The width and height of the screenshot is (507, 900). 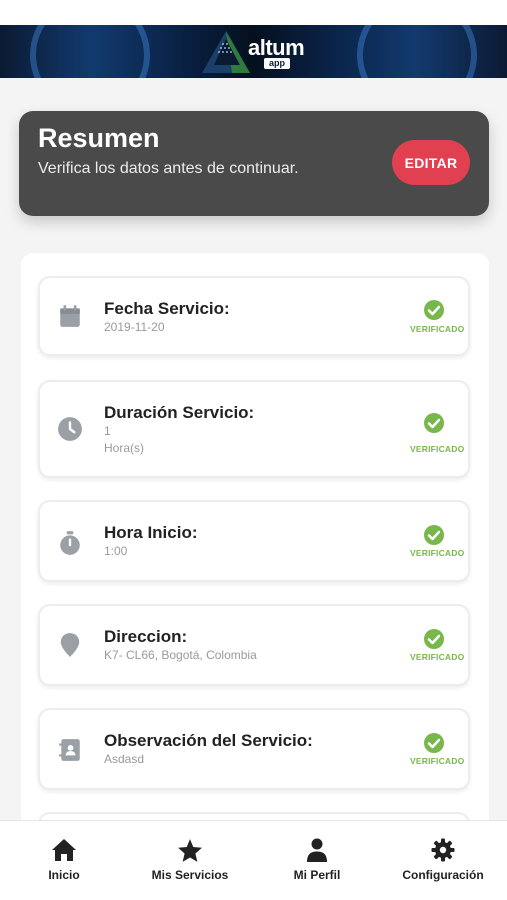 I want to click on location-pin-icon, so click(x=70, y=645).